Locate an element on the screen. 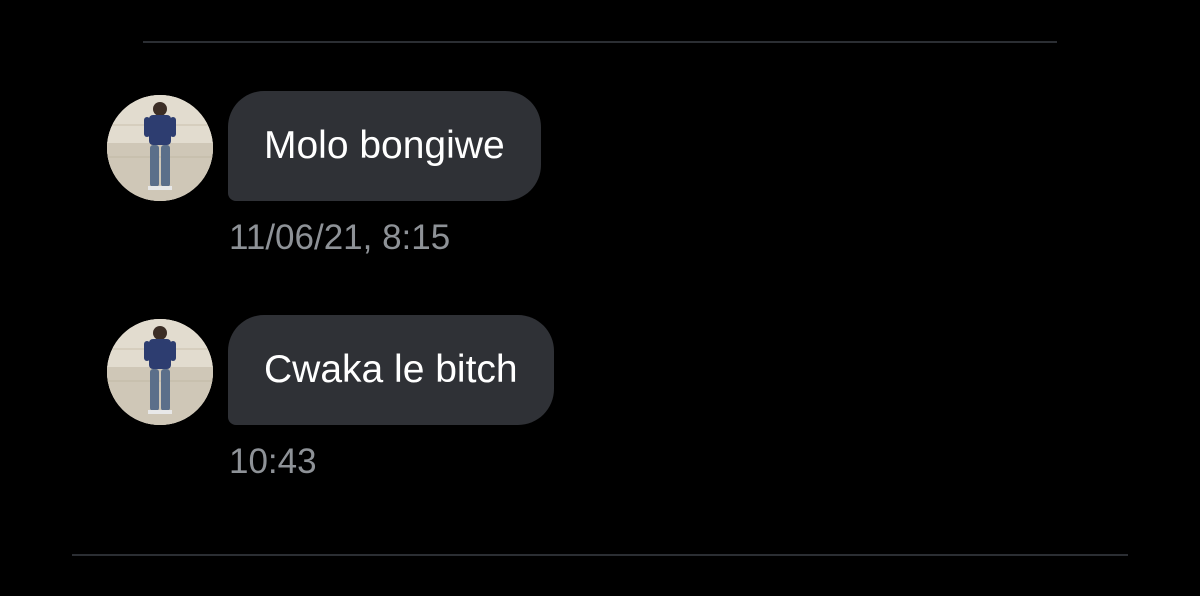 This screenshot has width=1200, height=596. bottom-divider is located at coordinates (600, 555).